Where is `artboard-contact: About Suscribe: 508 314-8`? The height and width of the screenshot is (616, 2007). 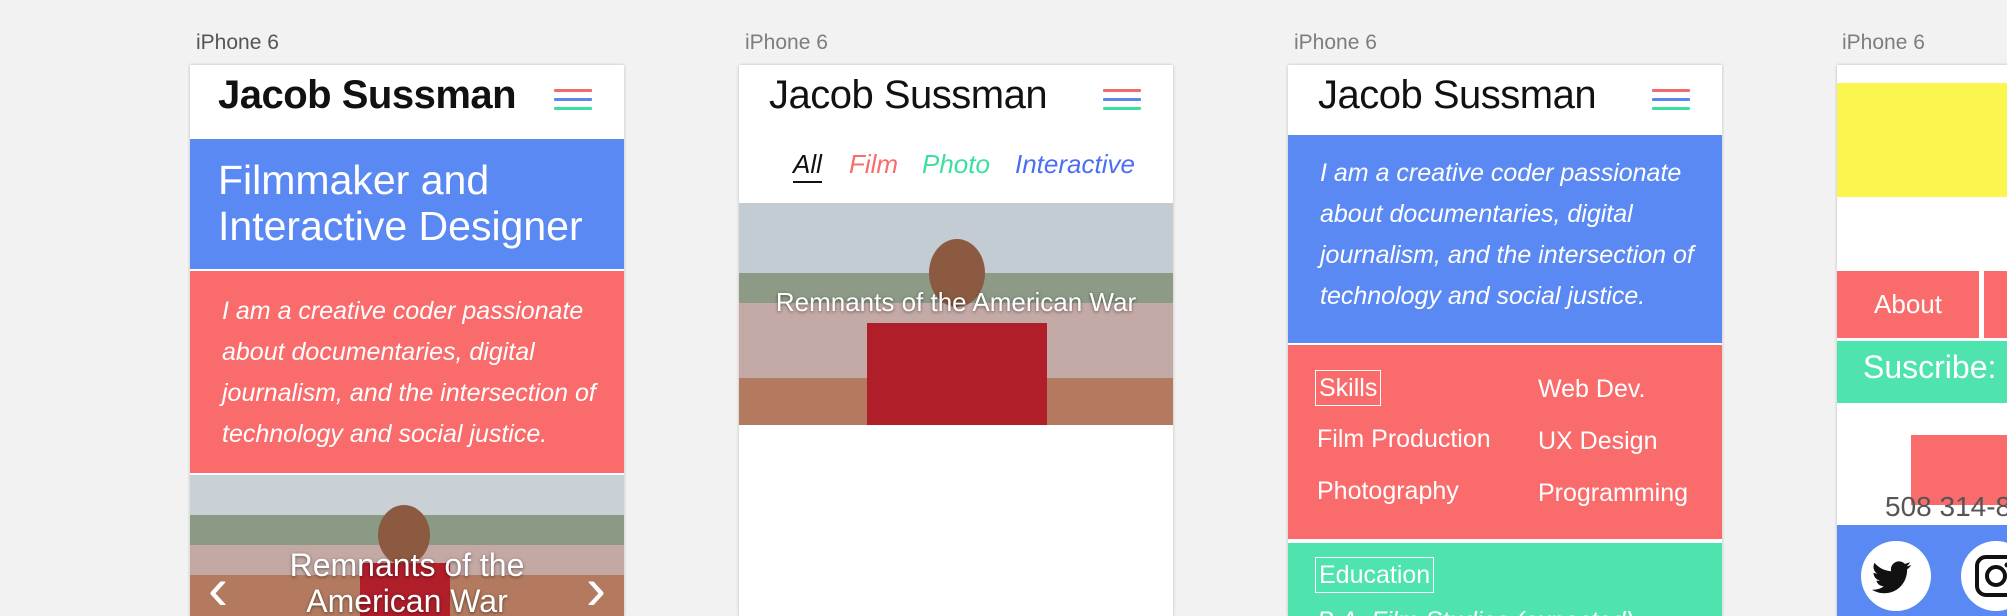 artboard-contact: About Suscribe: 508 314-8 is located at coordinates (1922, 340).